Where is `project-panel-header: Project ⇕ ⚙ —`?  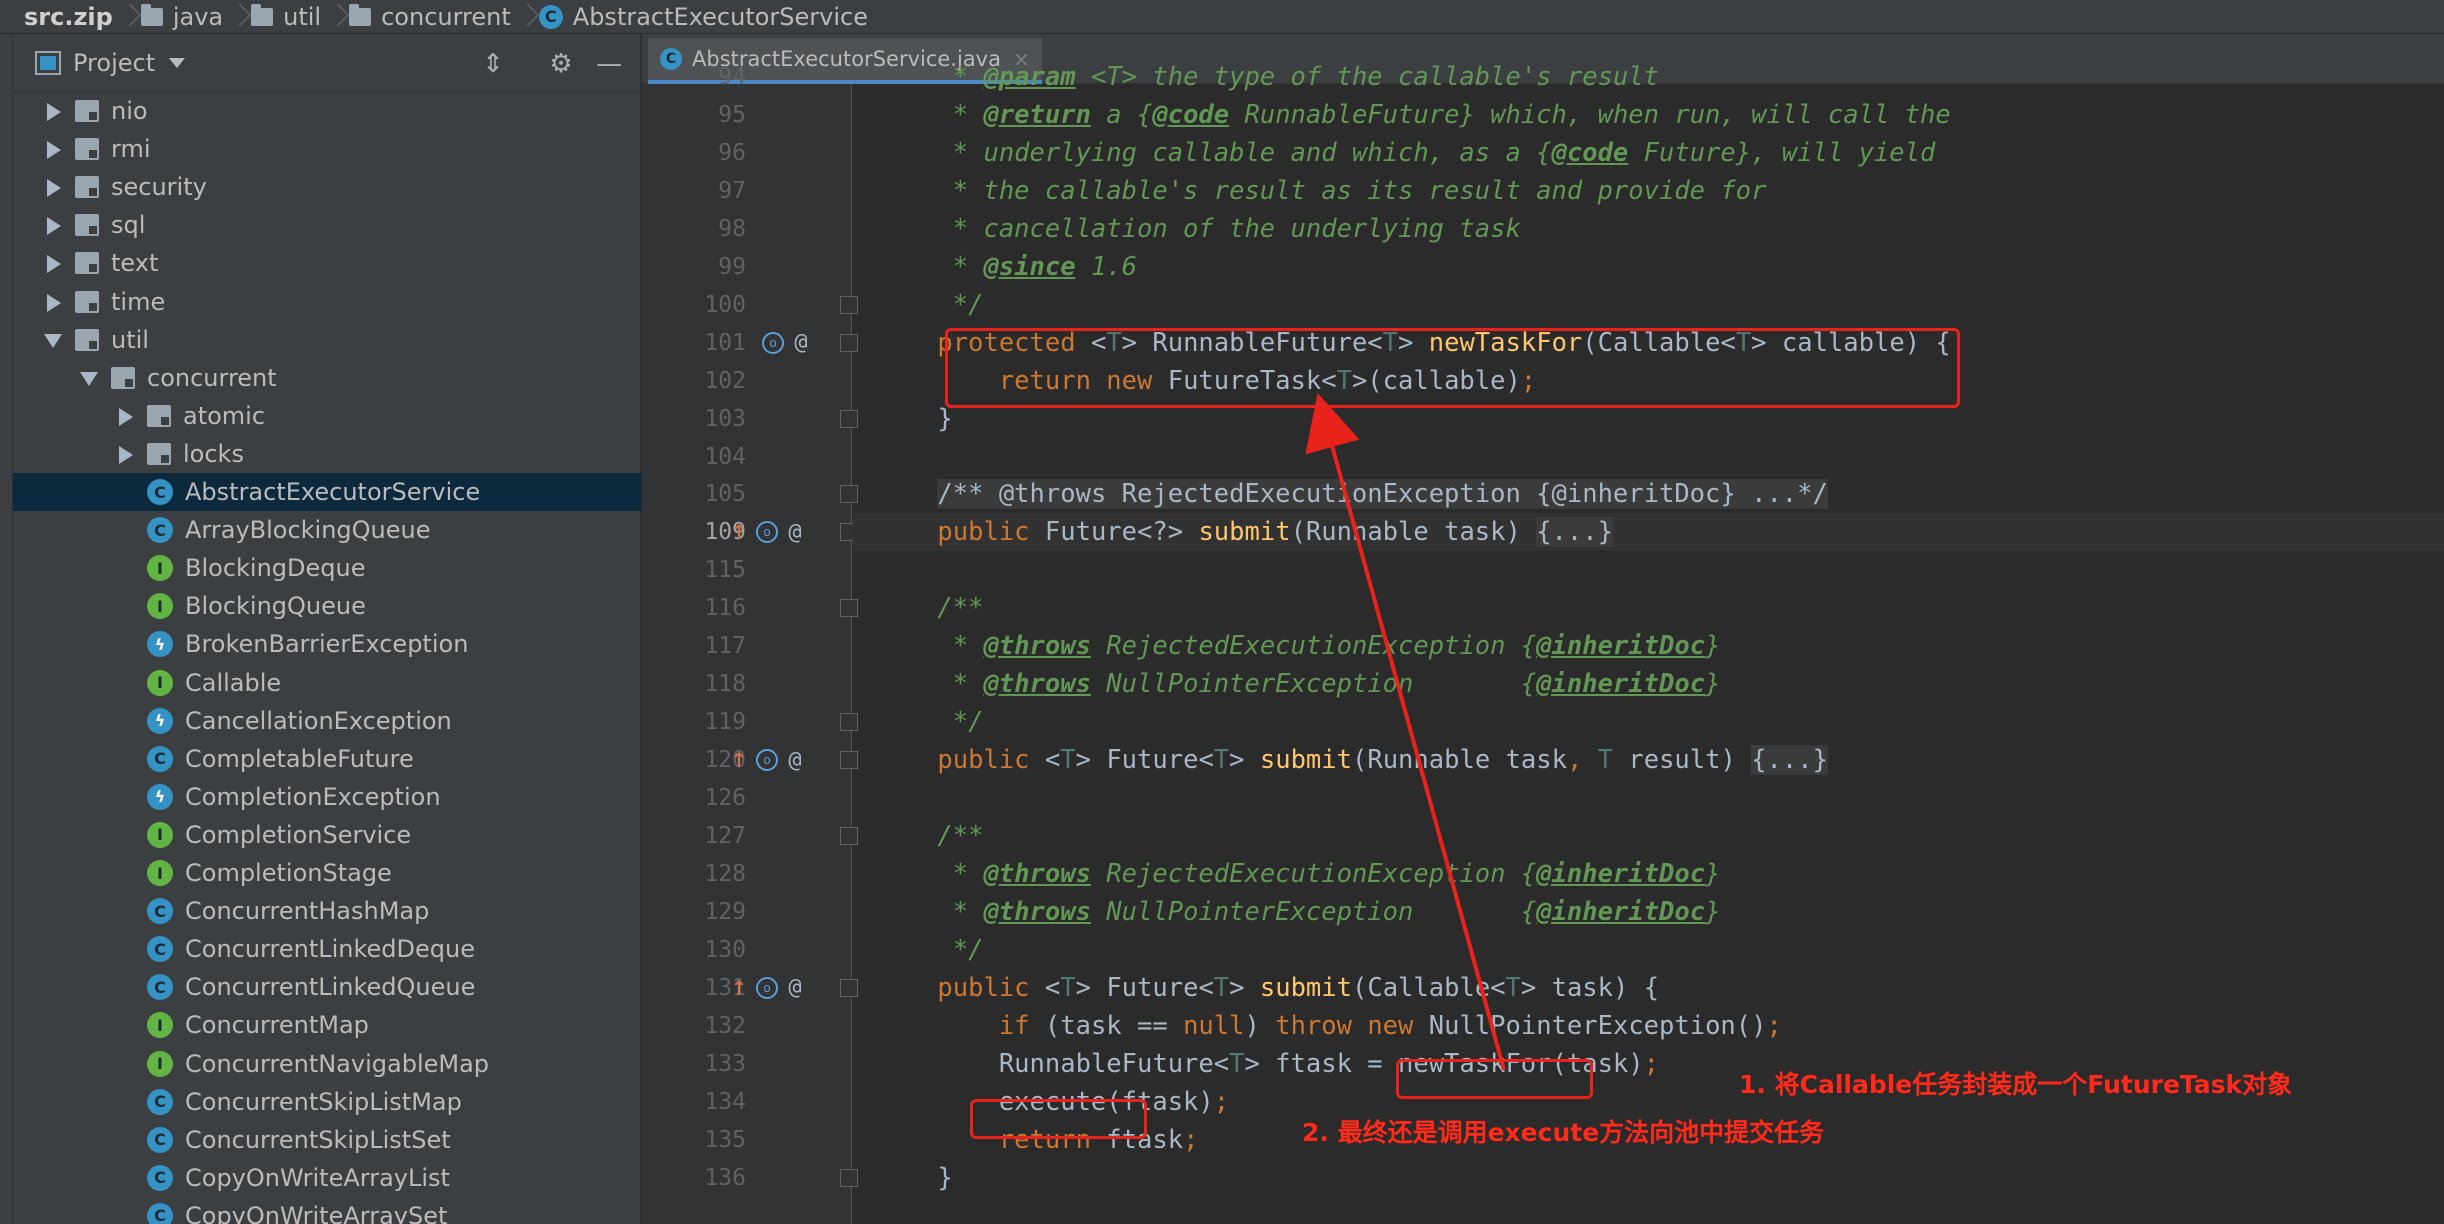
project-panel-header: Project ⇕ ⚙ — is located at coordinates (326, 63).